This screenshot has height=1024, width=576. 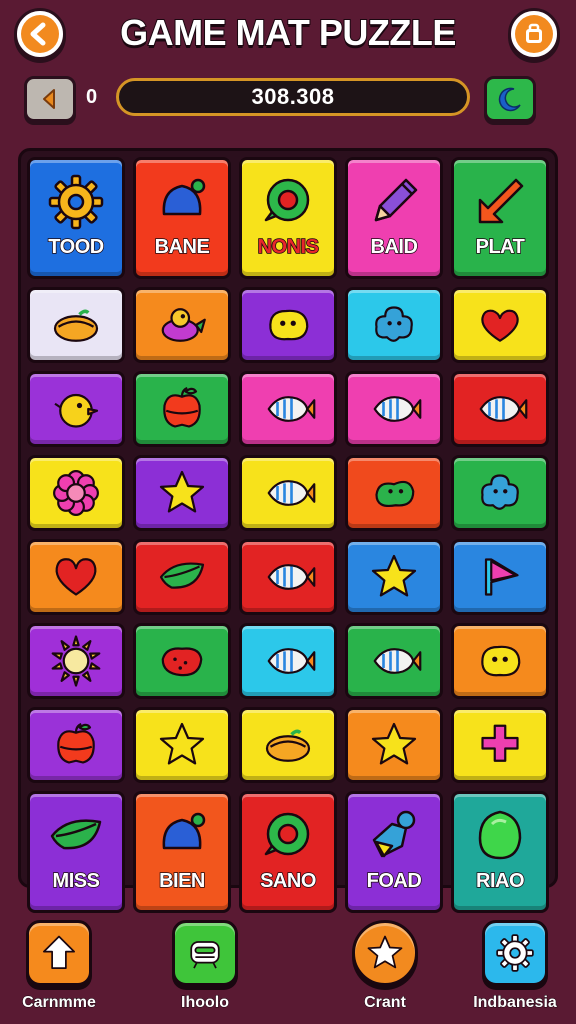 I want to click on tile-label: BIEN, so click(x=182, y=881).